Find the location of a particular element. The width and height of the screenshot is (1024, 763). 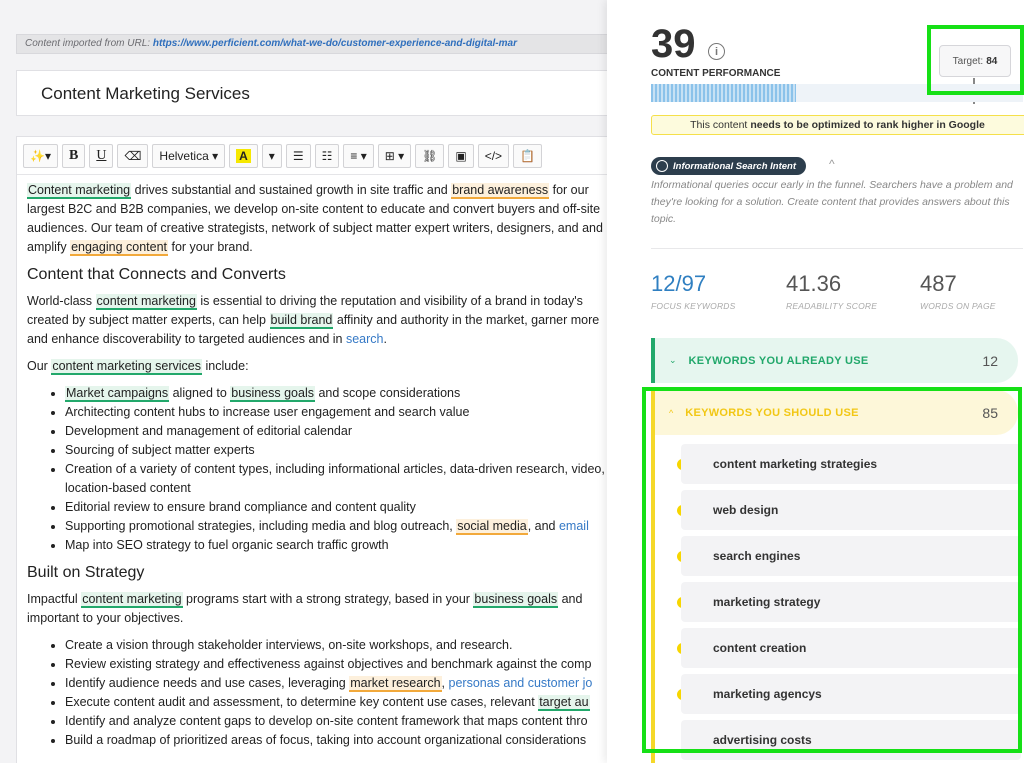

keyword-highlight: Market campaigns is located at coordinates (117, 394).